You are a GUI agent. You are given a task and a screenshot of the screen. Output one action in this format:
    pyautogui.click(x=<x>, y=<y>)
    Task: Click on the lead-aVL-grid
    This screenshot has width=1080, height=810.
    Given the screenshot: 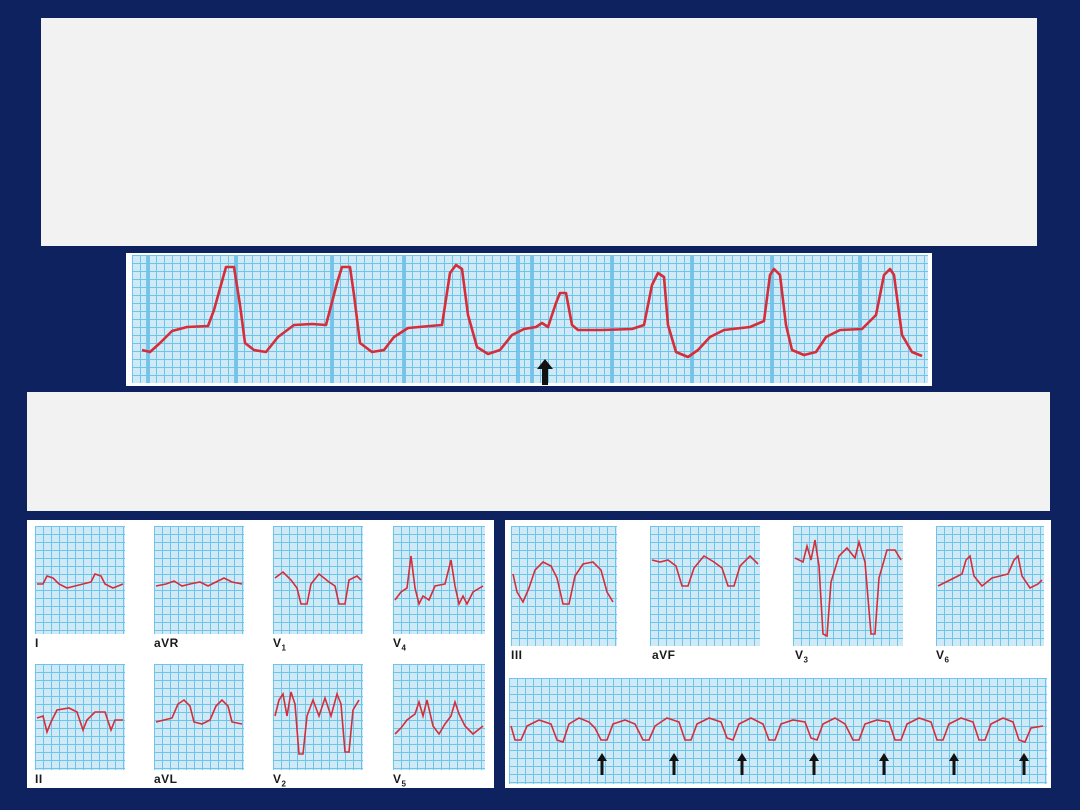 What is the action you would take?
    pyautogui.click(x=199, y=717)
    